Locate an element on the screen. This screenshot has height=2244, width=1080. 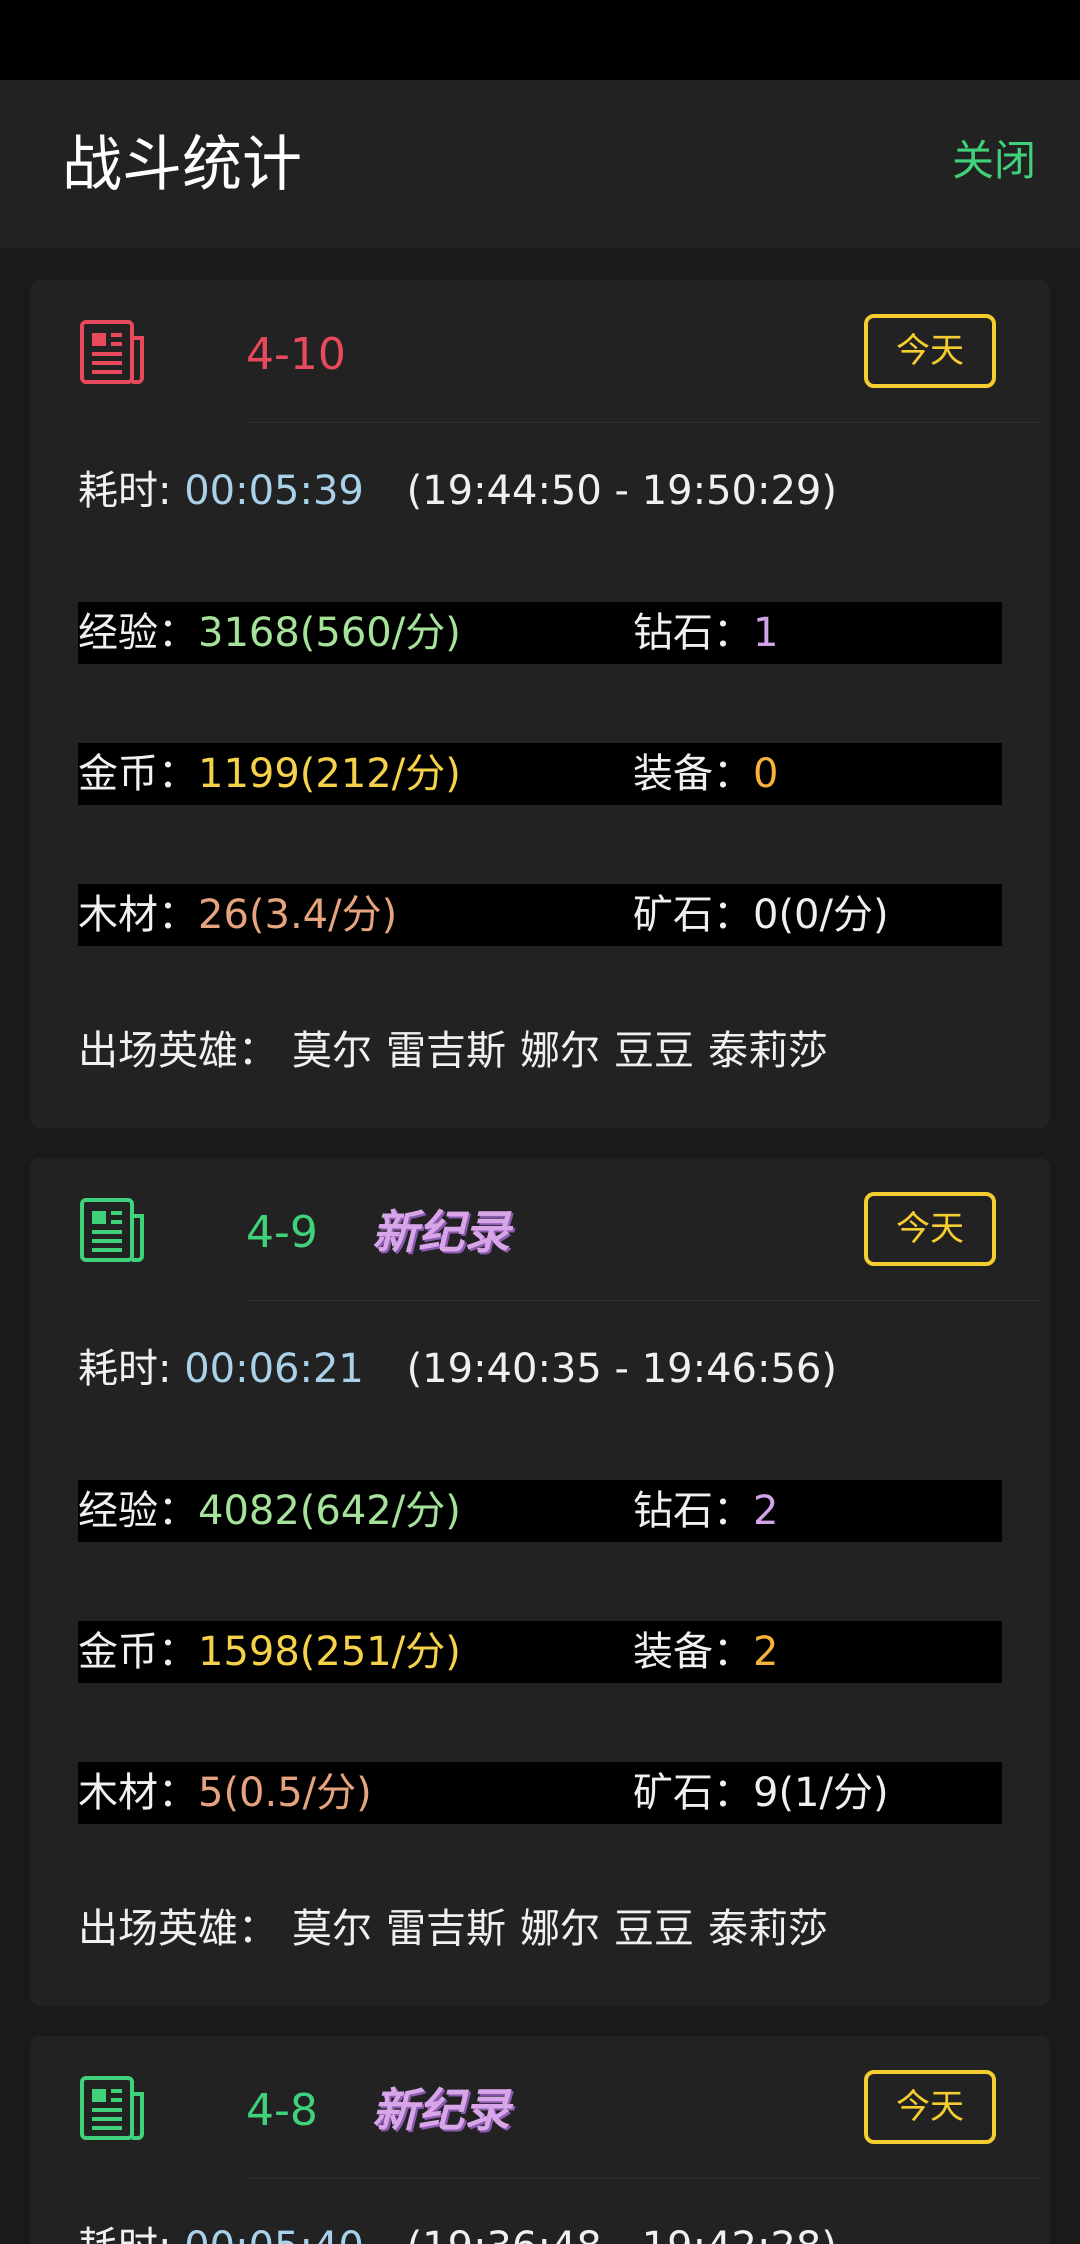
time-row: 耗时: 00:05:39 (19:44:50 - 19:50:29) is located at coordinates (457, 491).